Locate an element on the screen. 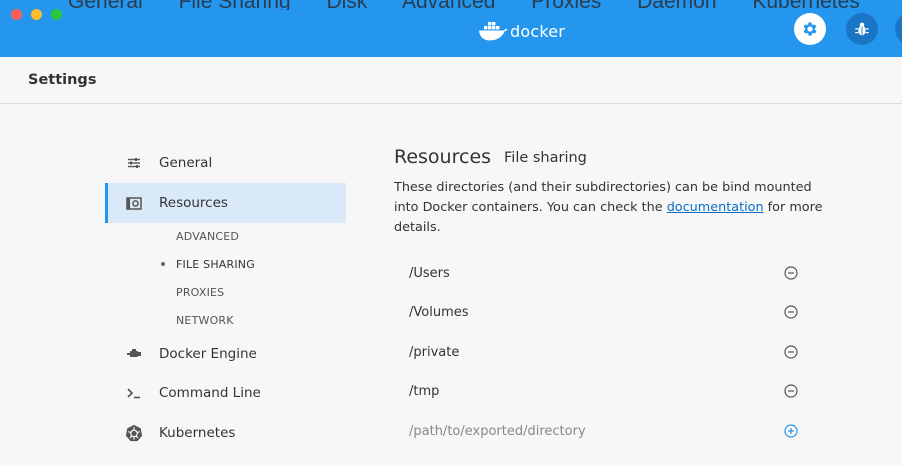 The height and width of the screenshot is (466, 902). shared-directory-row: /tmp is located at coordinates (604, 391).